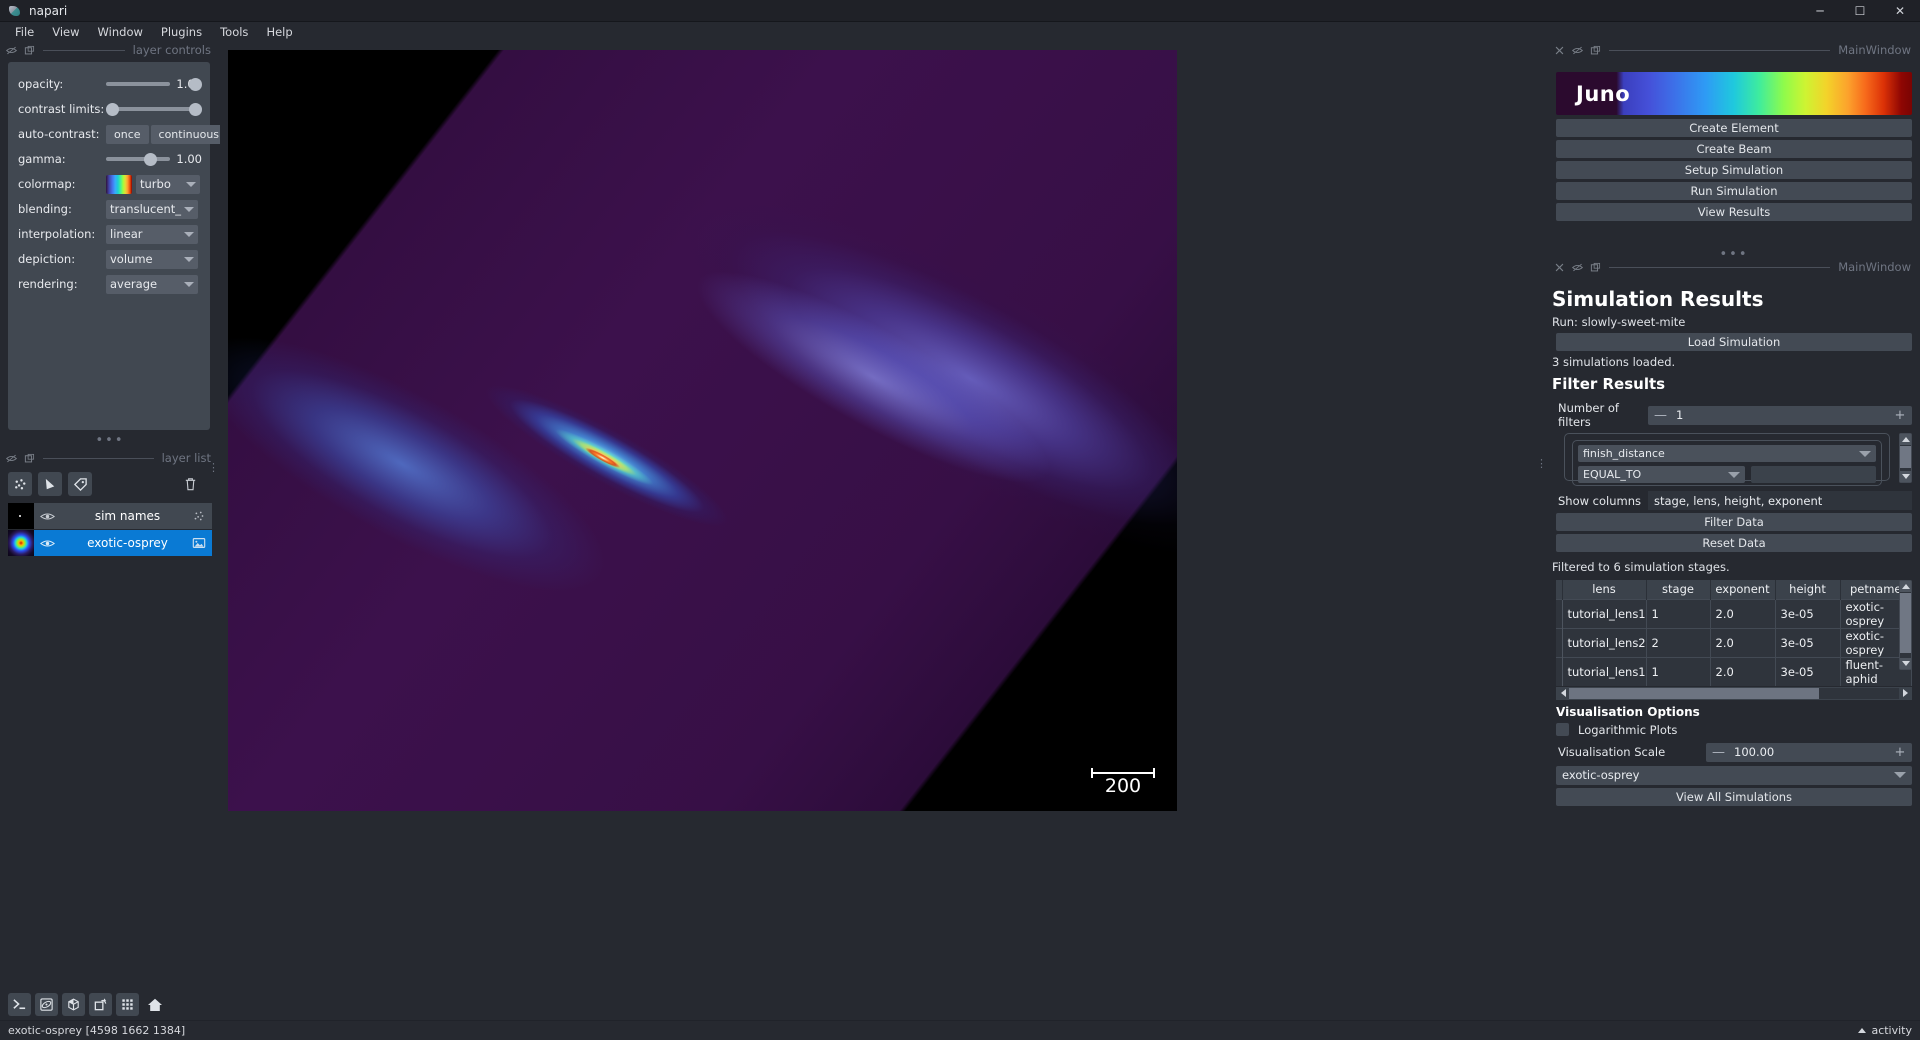 This screenshot has height=1040, width=1920. I want to click on layer-controls-resize-handle: ⋮, so click(213, 467).